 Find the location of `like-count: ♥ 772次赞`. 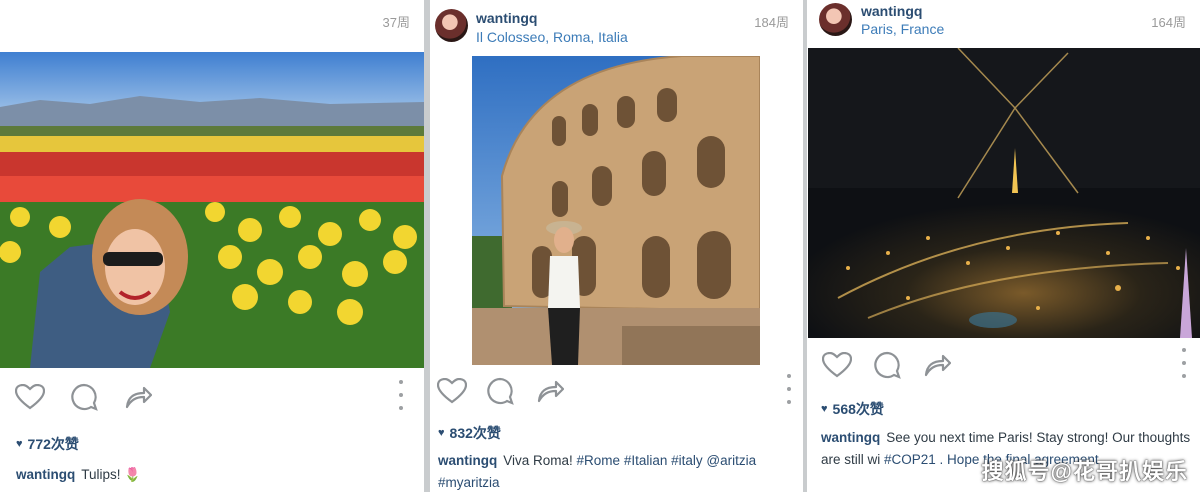

like-count: ♥ 772次赞 is located at coordinates (47, 444).